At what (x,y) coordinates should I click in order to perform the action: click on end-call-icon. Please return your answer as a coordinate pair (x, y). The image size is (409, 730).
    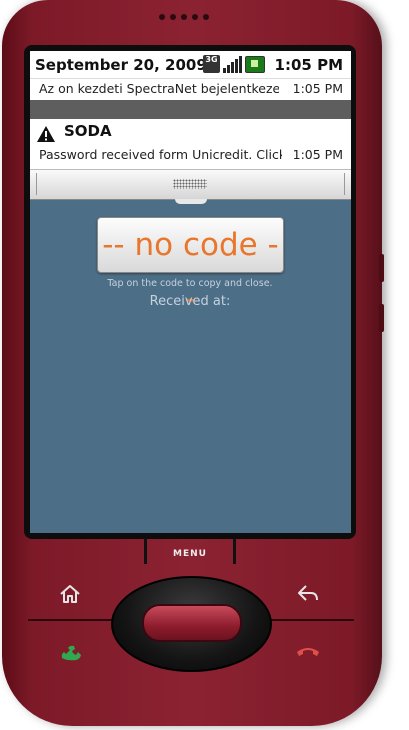
    Looking at the image, I should click on (308, 651).